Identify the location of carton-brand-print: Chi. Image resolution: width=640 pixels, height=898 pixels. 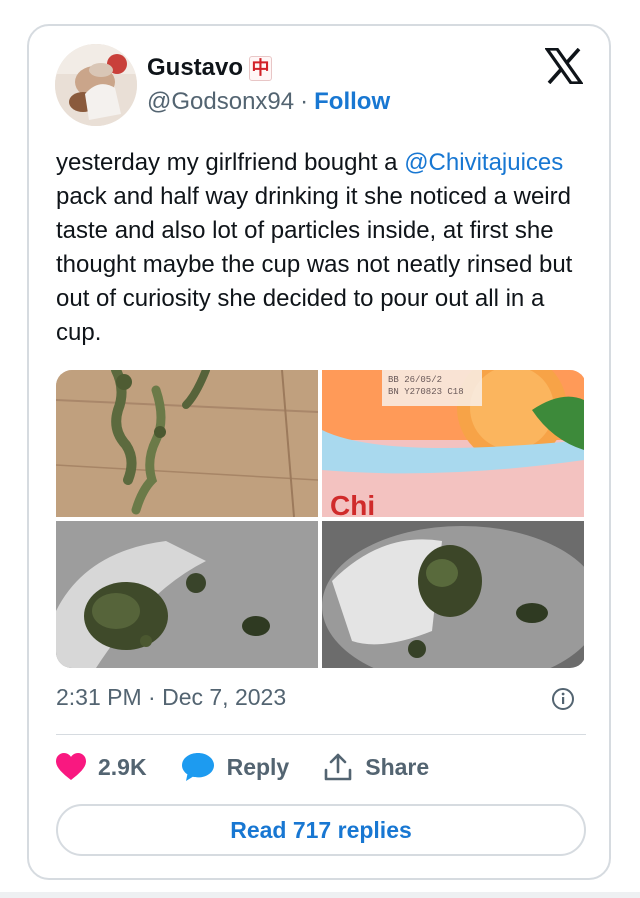
(352, 503).